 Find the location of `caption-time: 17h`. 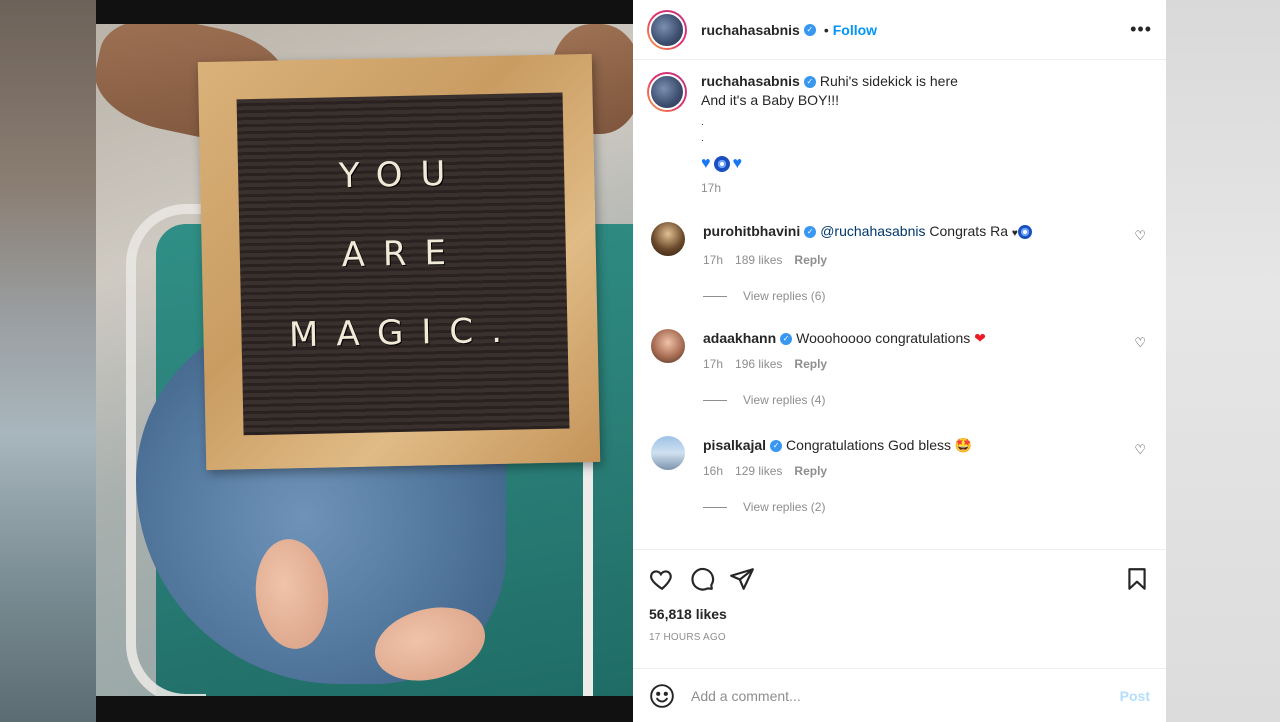

caption-time: 17h is located at coordinates (829, 188).